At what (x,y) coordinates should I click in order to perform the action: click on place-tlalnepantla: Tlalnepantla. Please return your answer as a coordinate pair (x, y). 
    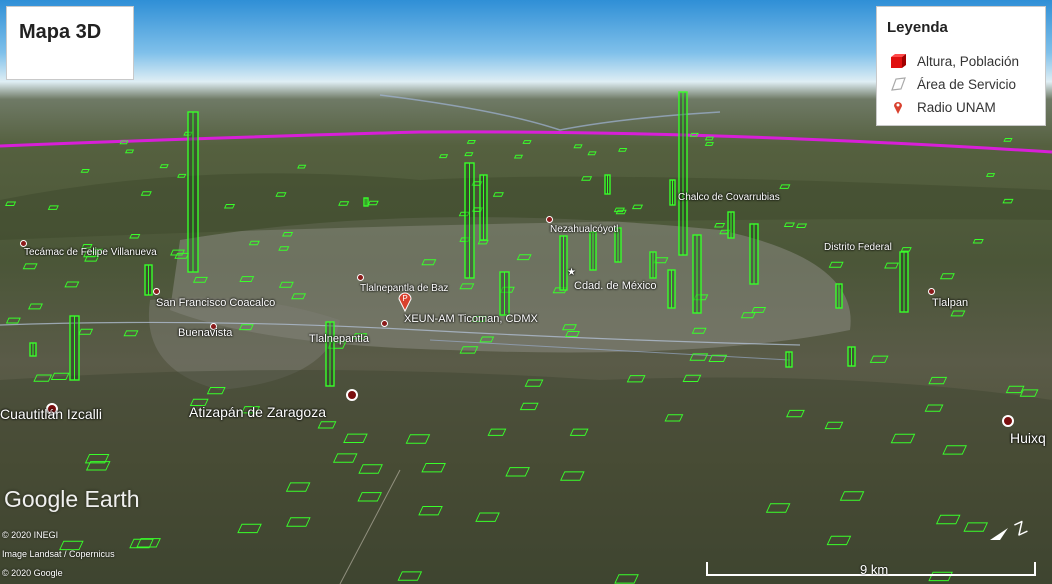
    Looking at the image, I should click on (339, 339).